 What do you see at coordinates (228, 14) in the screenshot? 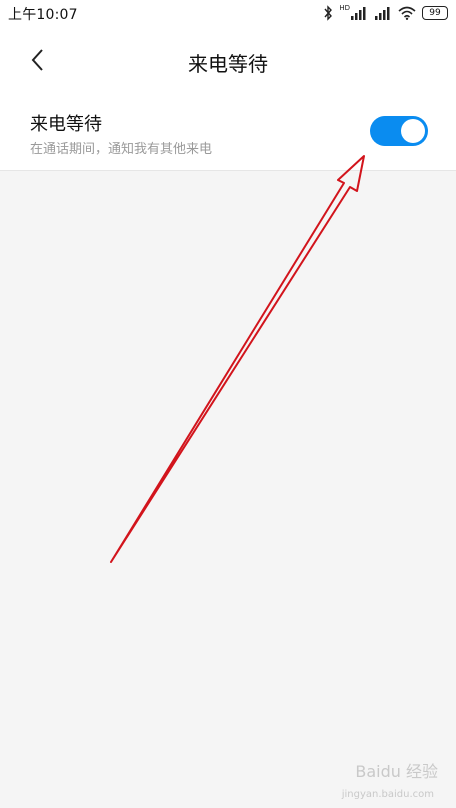
I see `status-bar: 上午10:07 HD 99` at bounding box center [228, 14].